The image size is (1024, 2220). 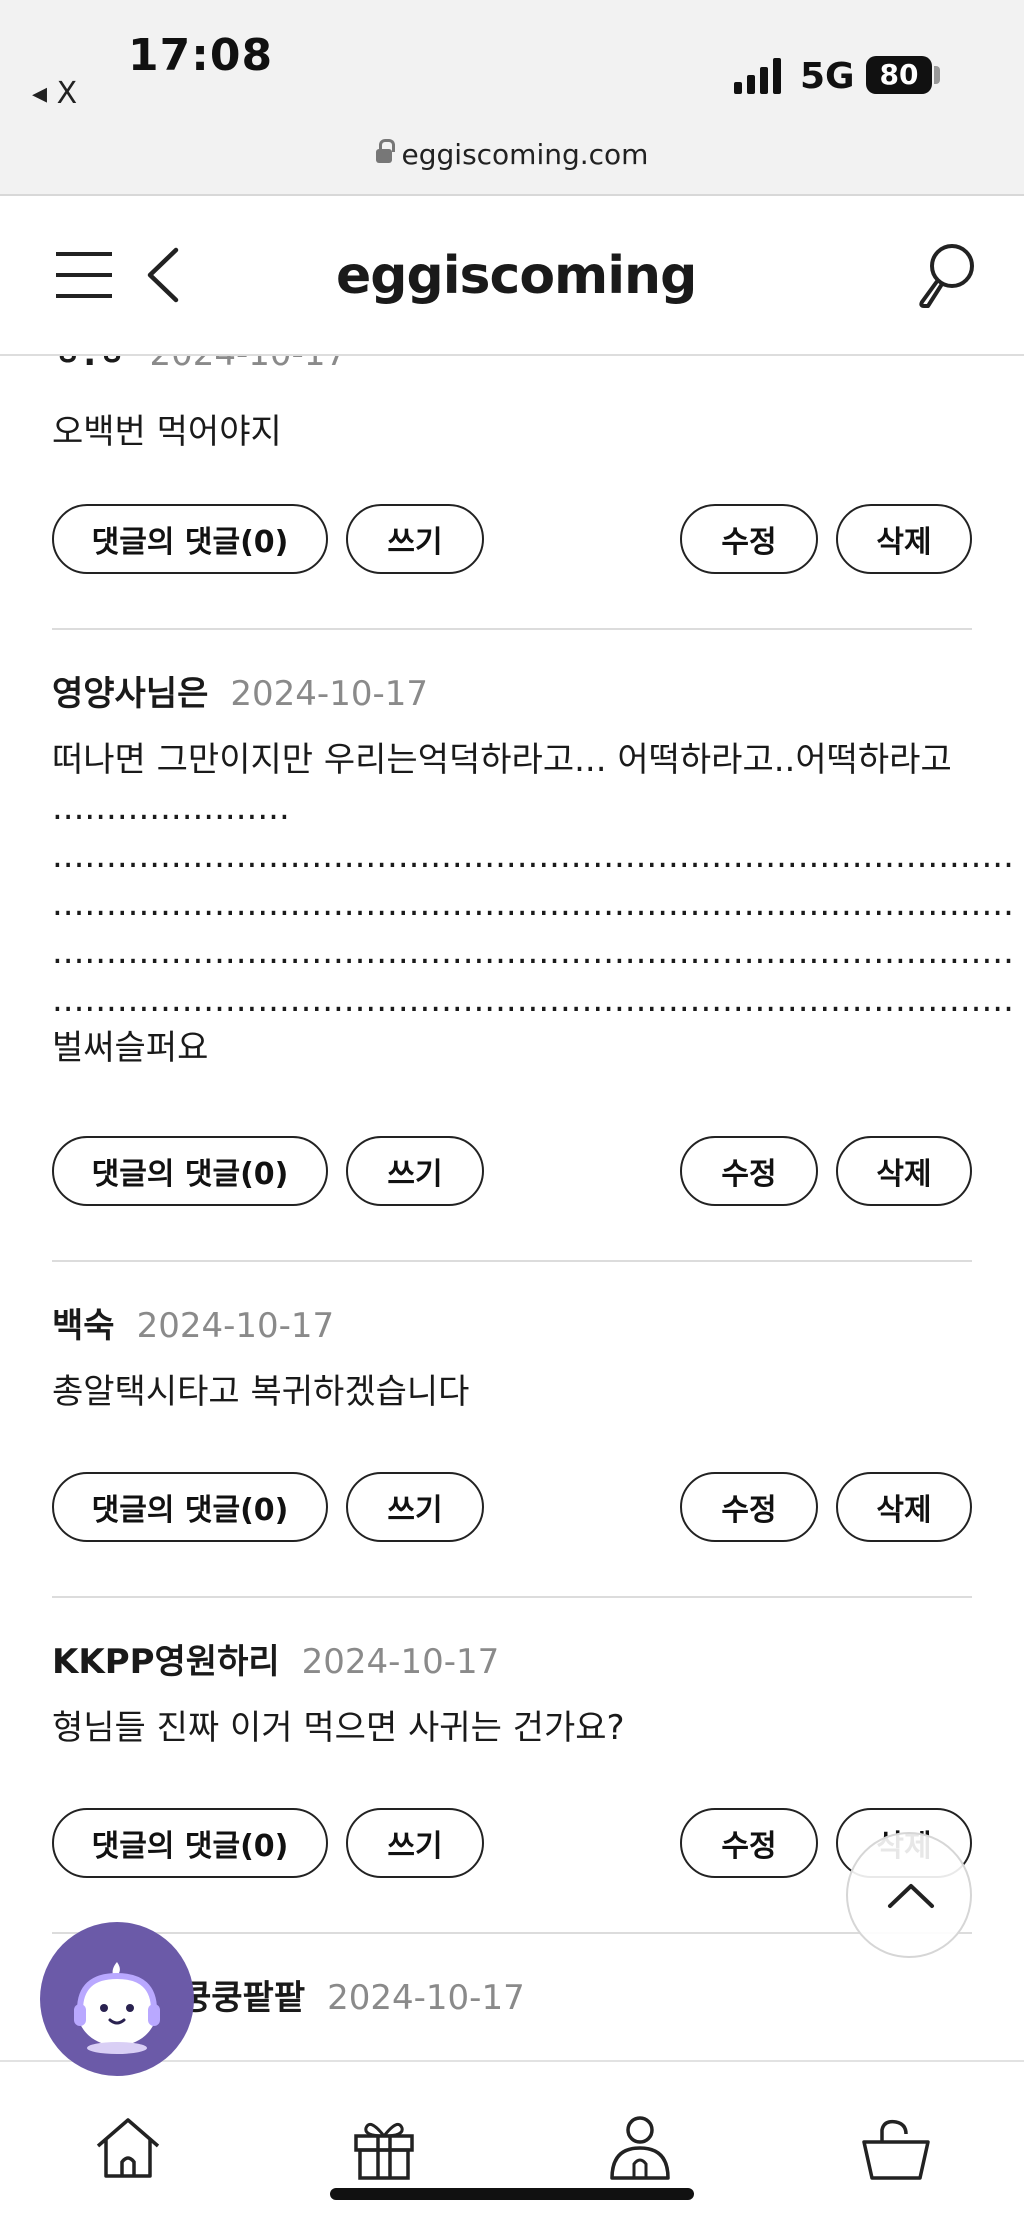 What do you see at coordinates (525, 154) in the screenshot?
I see `url-text: eggiscoming.com` at bounding box center [525, 154].